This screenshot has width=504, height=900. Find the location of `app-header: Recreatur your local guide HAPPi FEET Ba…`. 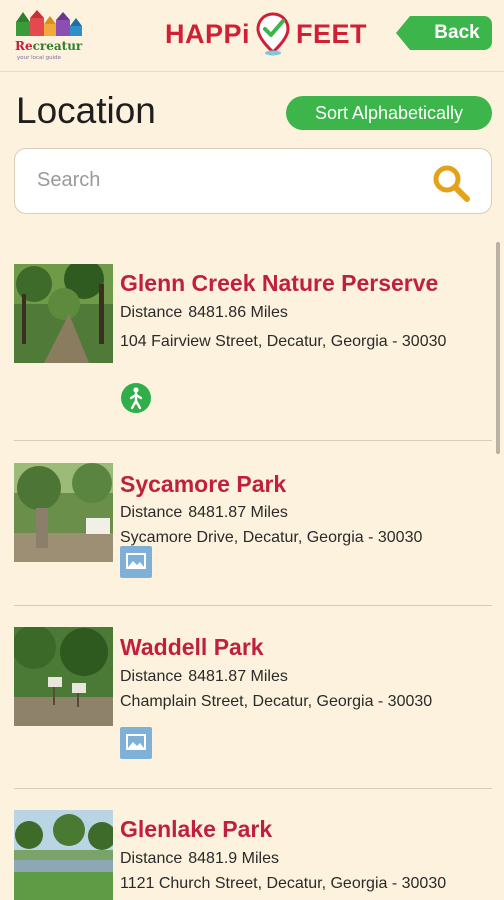

app-header: Recreatur your local guide HAPPi FEET Ba… is located at coordinates (252, 36).